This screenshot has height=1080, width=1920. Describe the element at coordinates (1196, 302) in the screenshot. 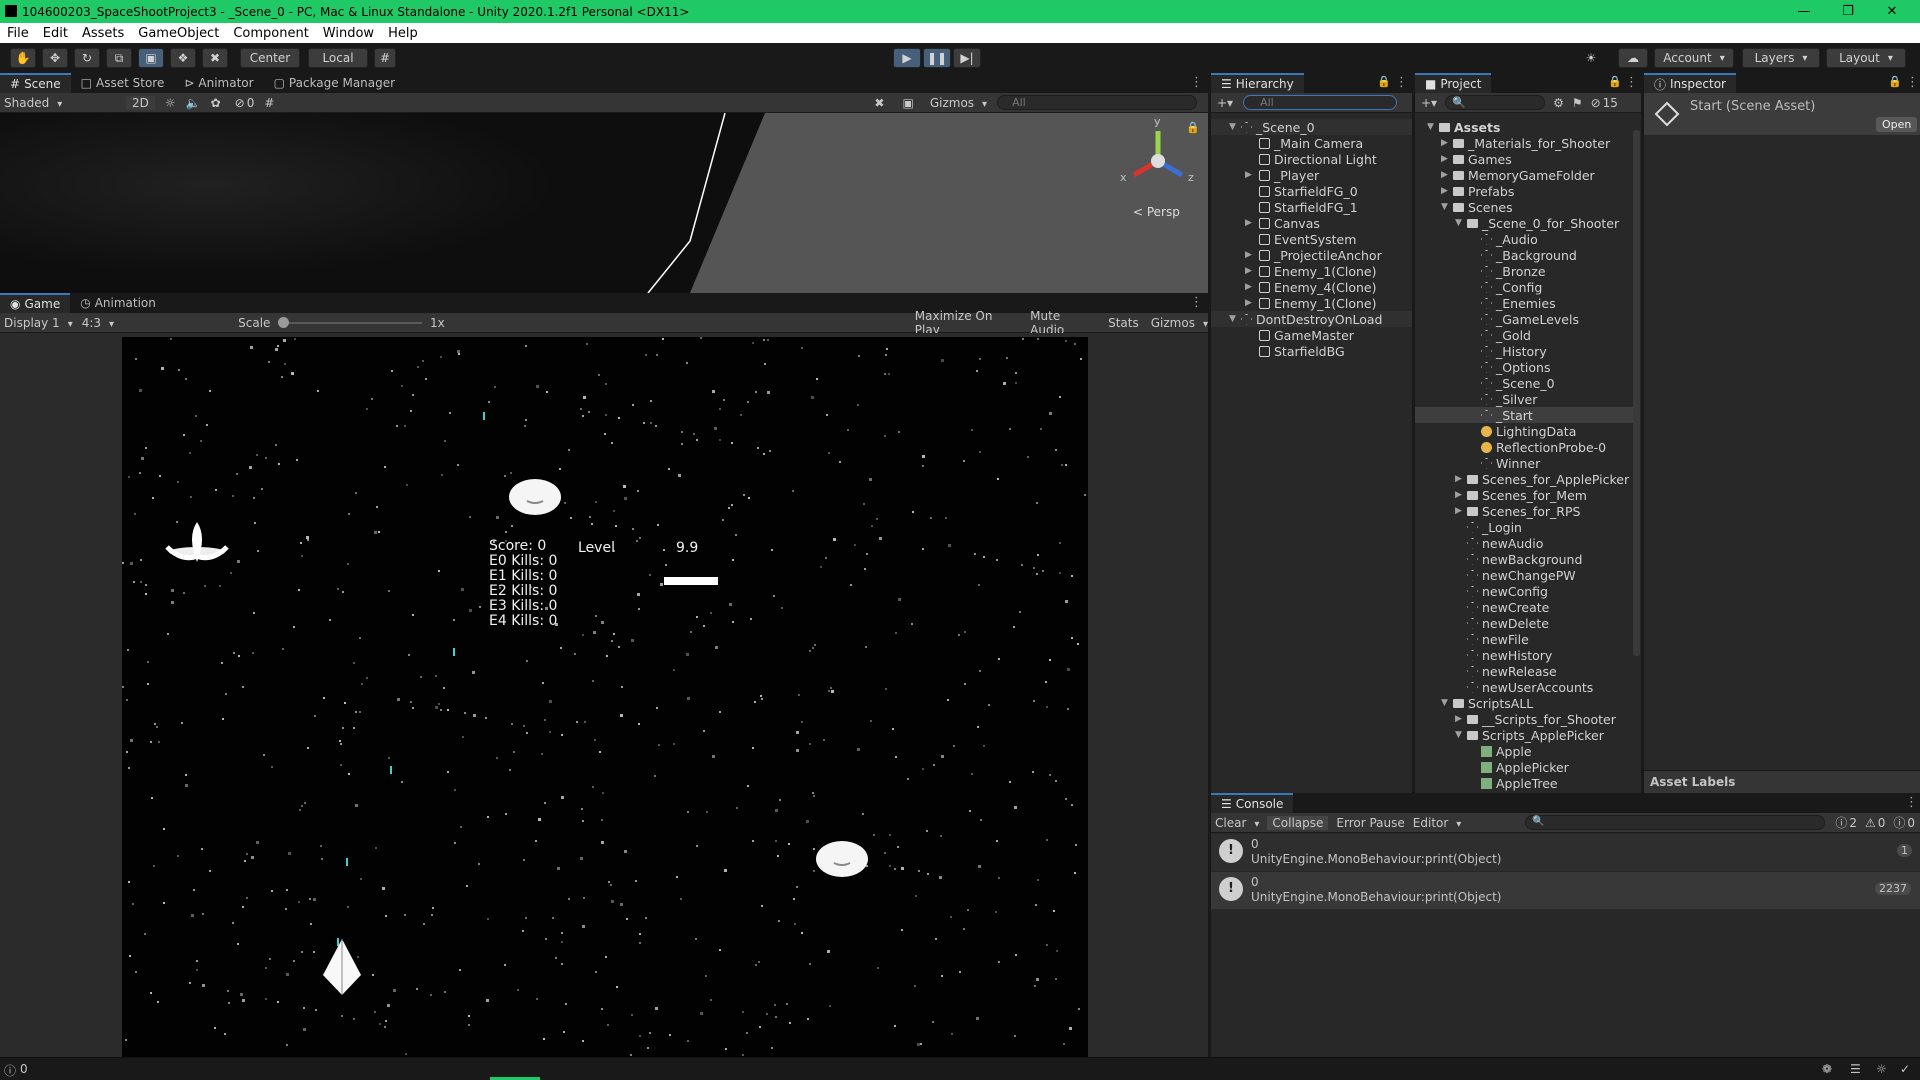

I see `game-menu-icon: ⋮` at that location.